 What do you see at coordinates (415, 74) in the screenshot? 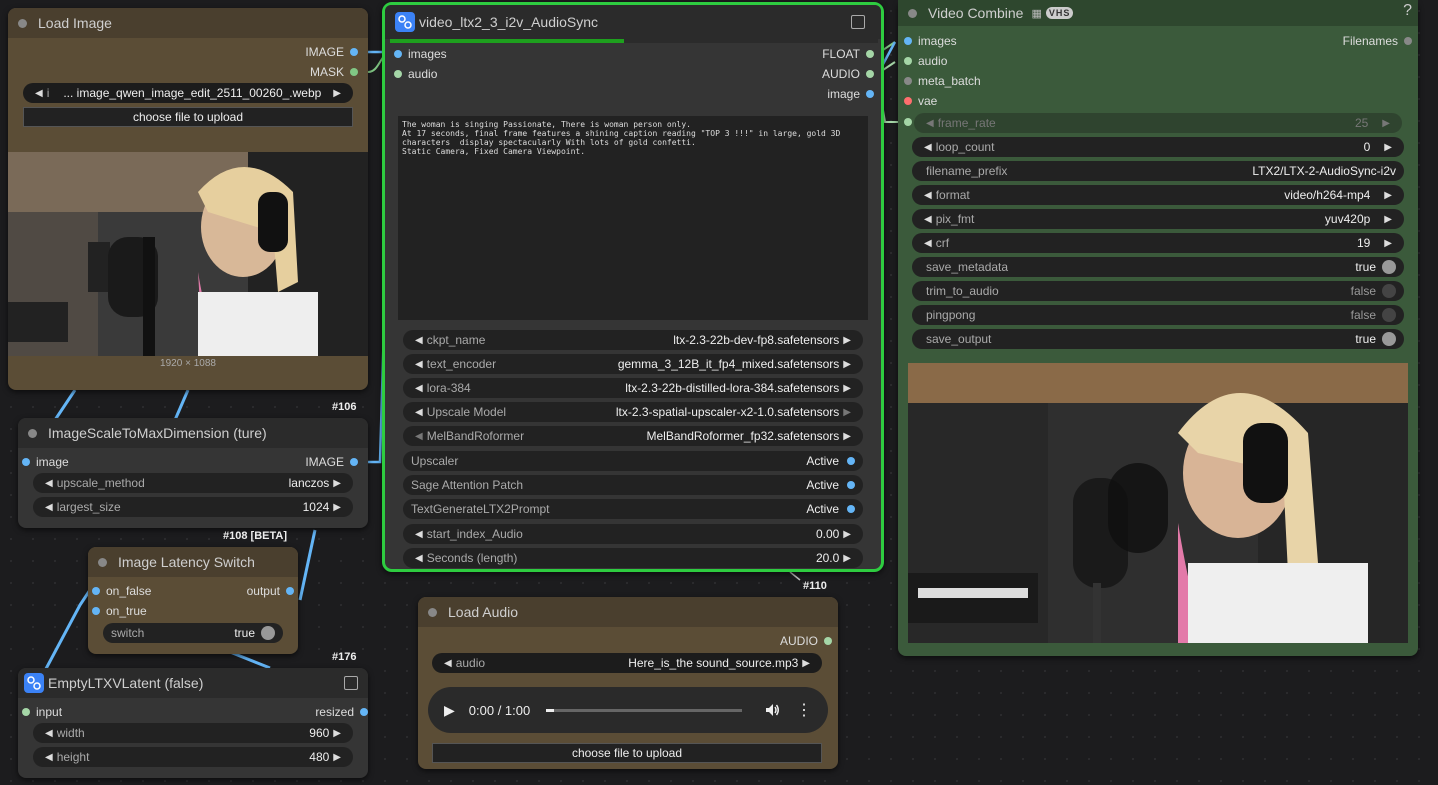
I see `input-audio: audio` at bounding box center [415, 74].